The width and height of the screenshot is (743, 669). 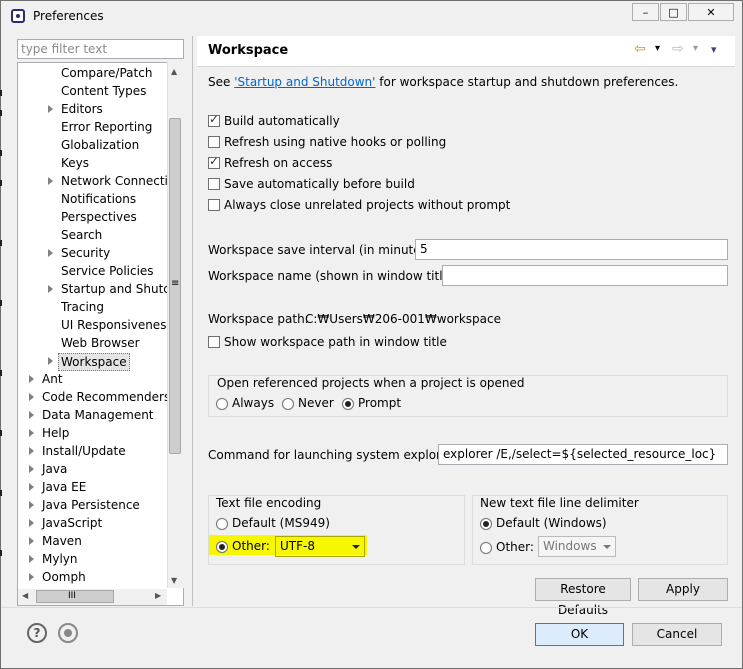 I want to click on scroll-down-arrow: ▼, so click(x=174, y=580).